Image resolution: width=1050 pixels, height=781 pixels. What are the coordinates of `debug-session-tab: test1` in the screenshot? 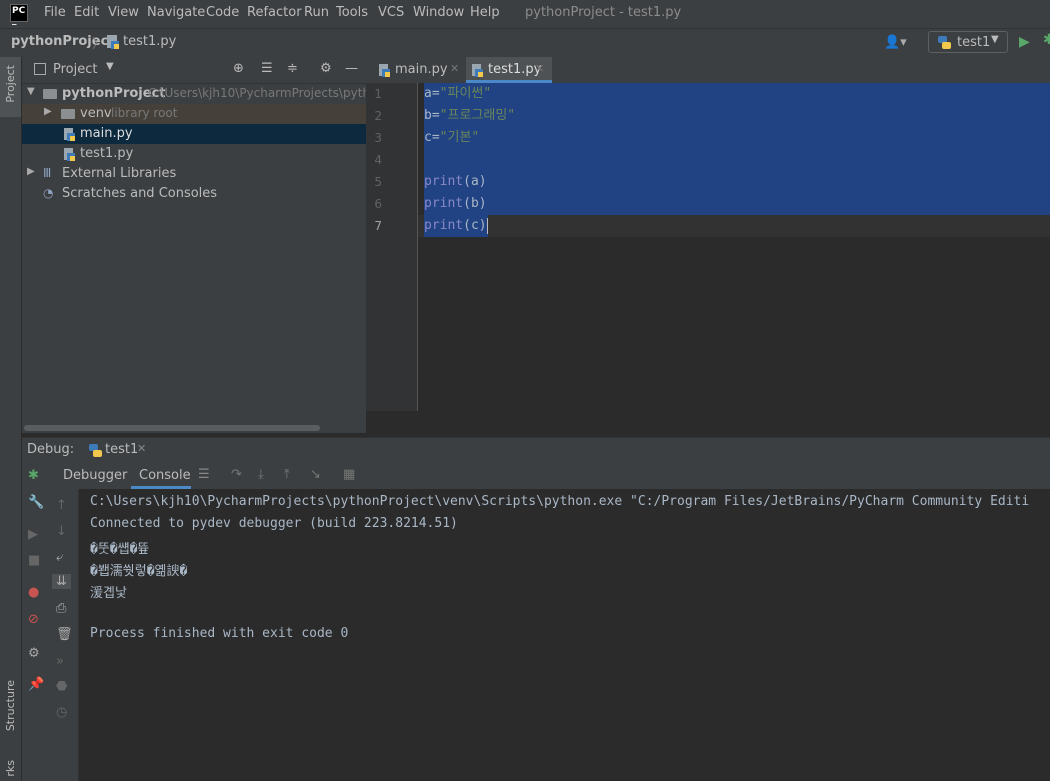 It's located at (121, 449).